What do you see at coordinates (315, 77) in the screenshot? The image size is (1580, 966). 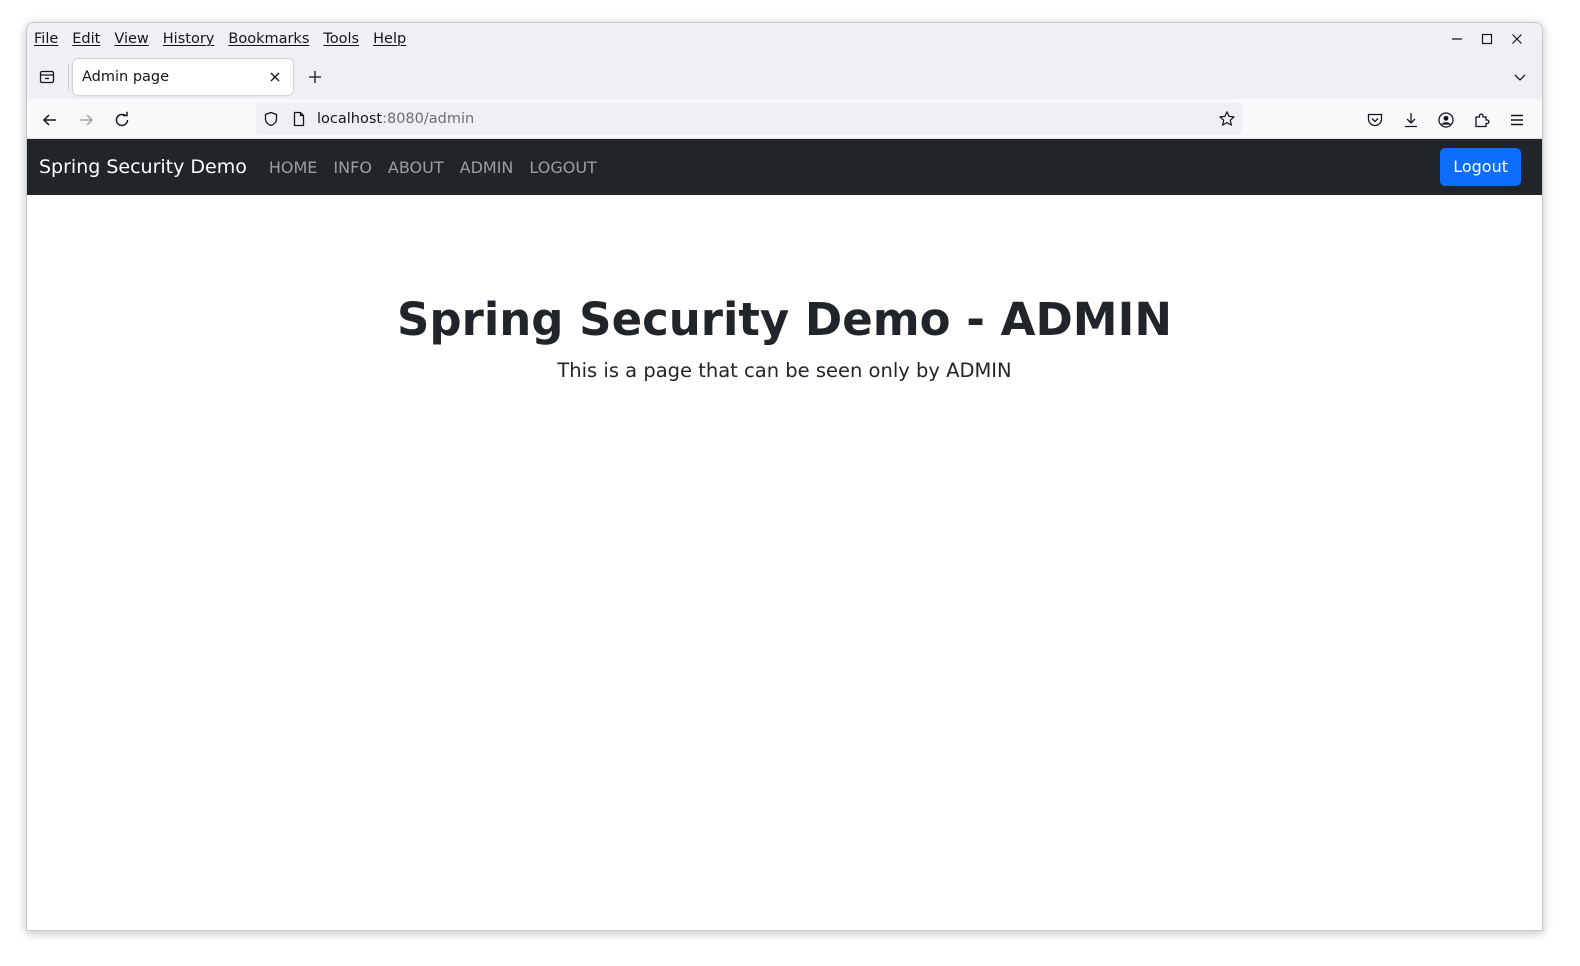 I see `new-tab-icon` at bounding box center [315, 77].